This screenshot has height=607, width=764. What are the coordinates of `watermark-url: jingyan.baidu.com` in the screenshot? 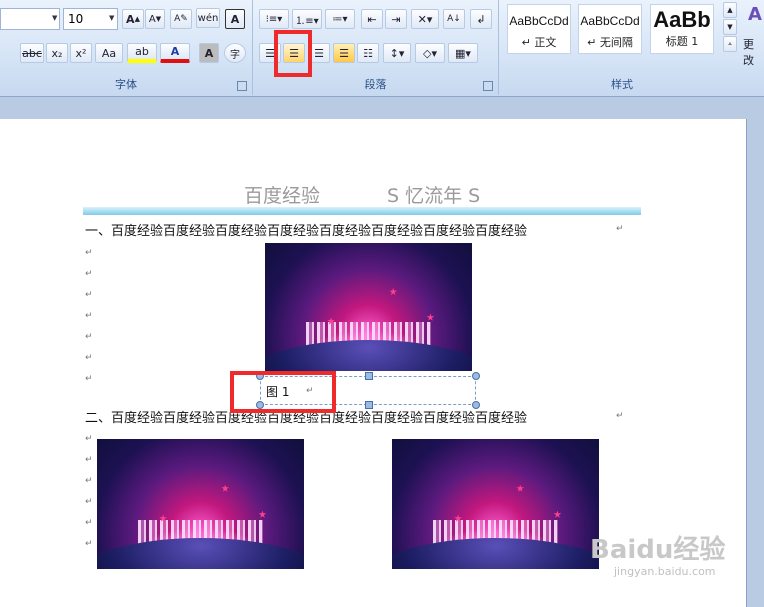 It's located at (665, 571).